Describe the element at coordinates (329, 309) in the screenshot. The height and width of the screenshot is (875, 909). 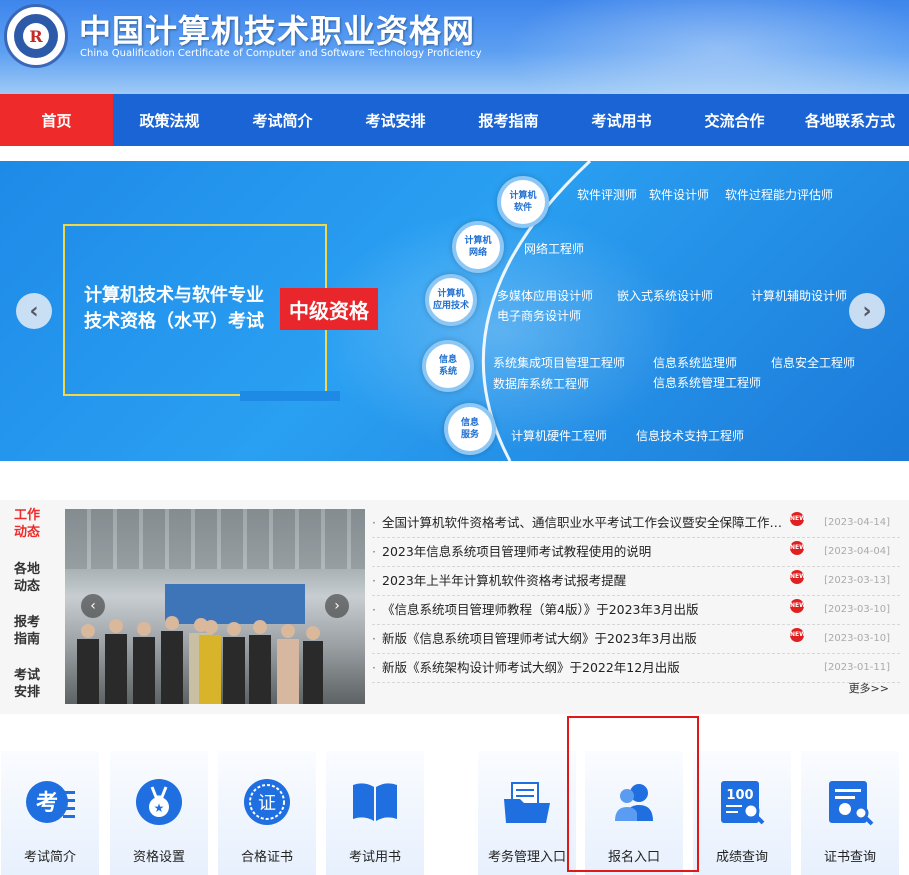
I see `banner-level-badge: 中级资格` at that location.